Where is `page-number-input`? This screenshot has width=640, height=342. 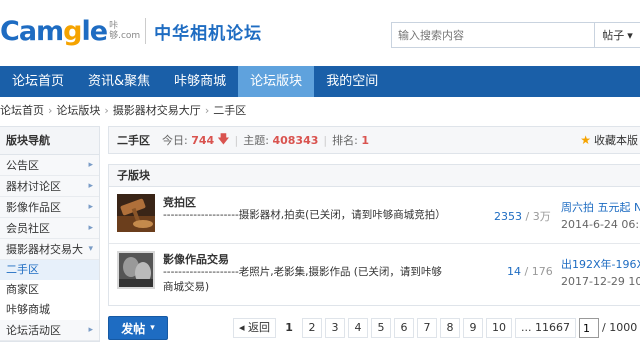
page-number-input is located at coordinates (589, 328).